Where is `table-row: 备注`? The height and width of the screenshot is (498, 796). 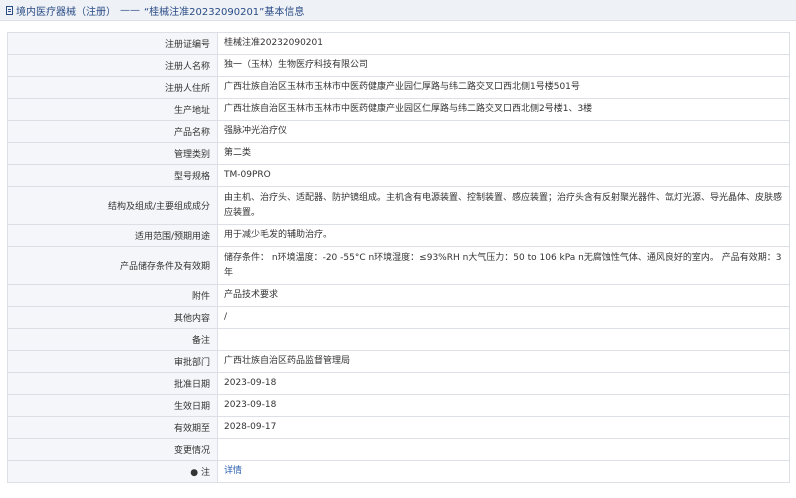
table-row: 备注 is located at coordinates (398, 339).